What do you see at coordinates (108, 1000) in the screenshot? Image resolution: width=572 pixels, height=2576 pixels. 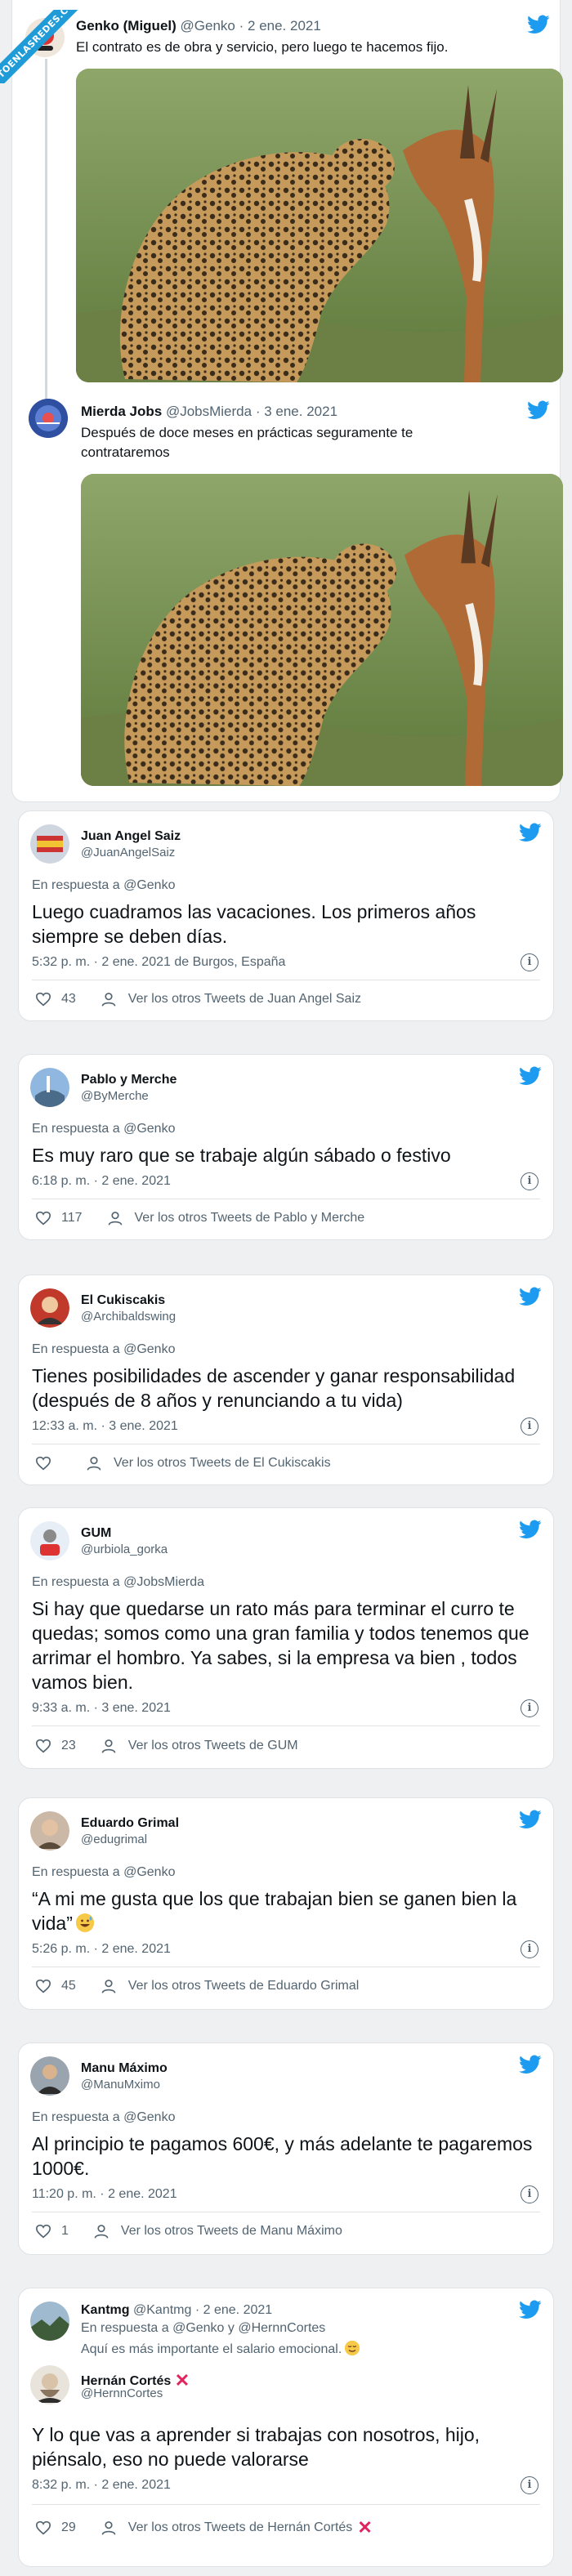 I see `person-icon` at bounding box center [108, 1000].